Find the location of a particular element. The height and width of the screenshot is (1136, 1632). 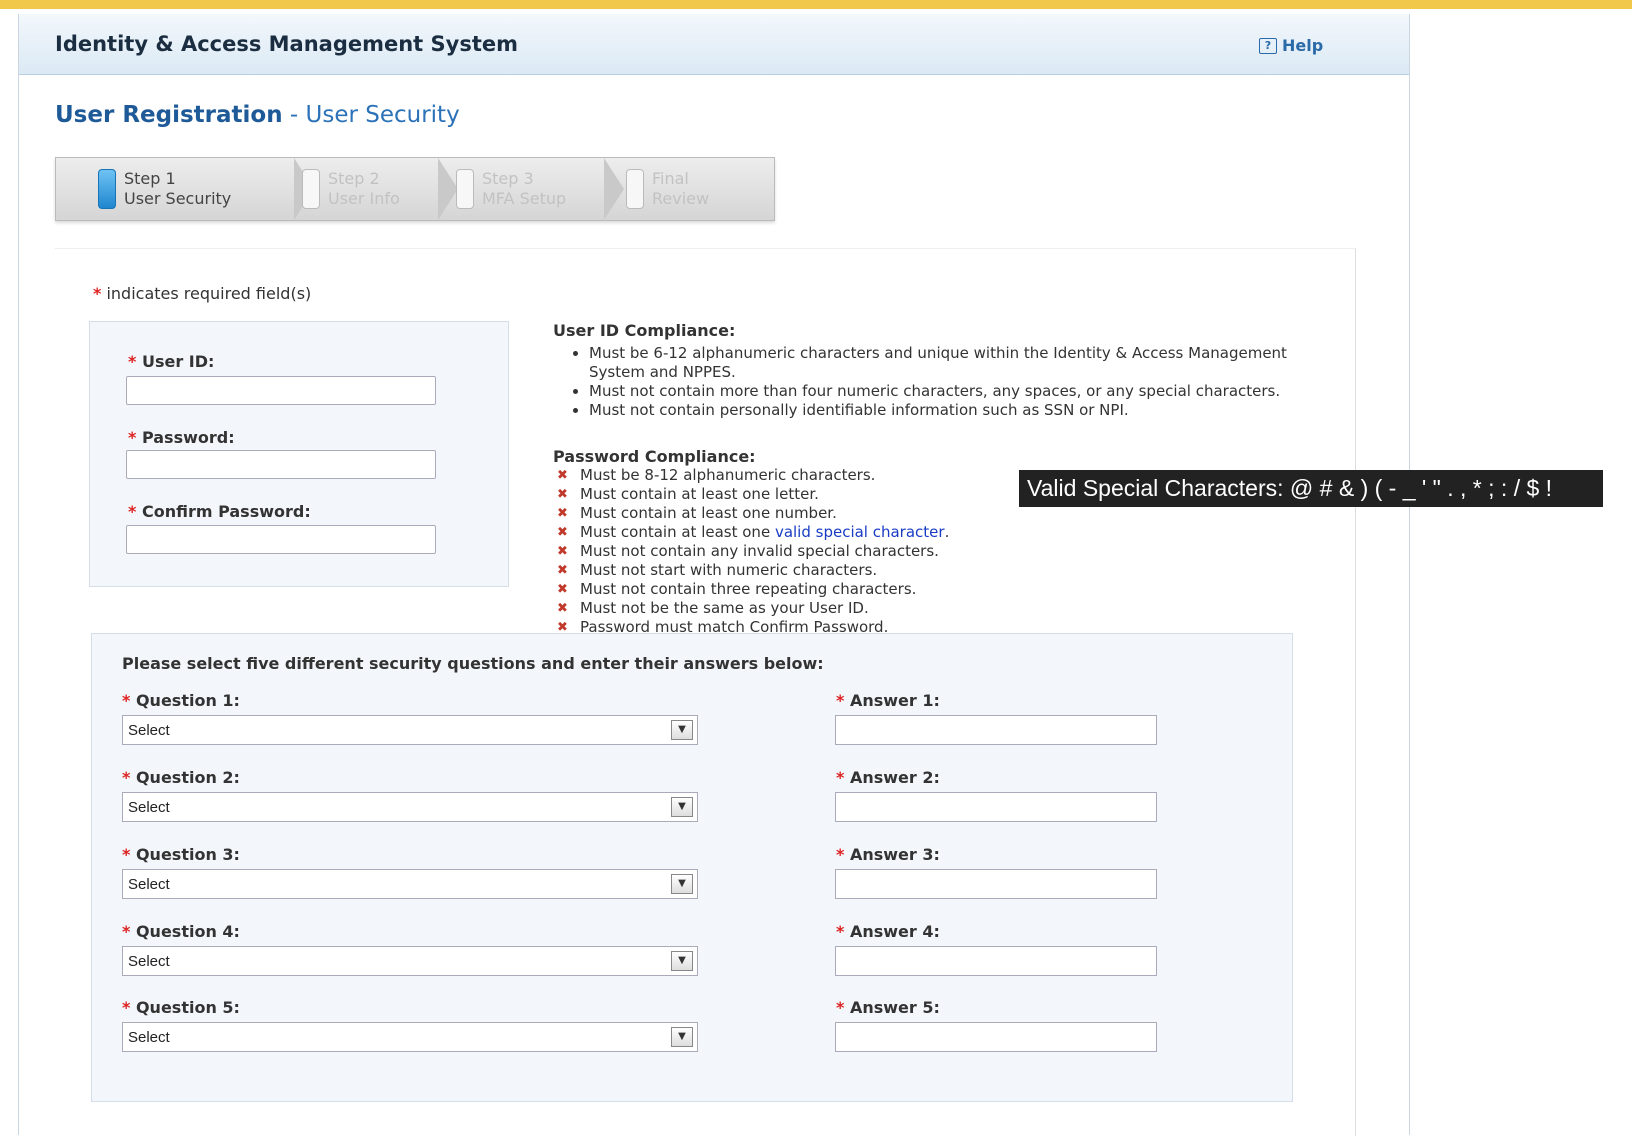

answer-3-input is located at coordinates (996, 884).